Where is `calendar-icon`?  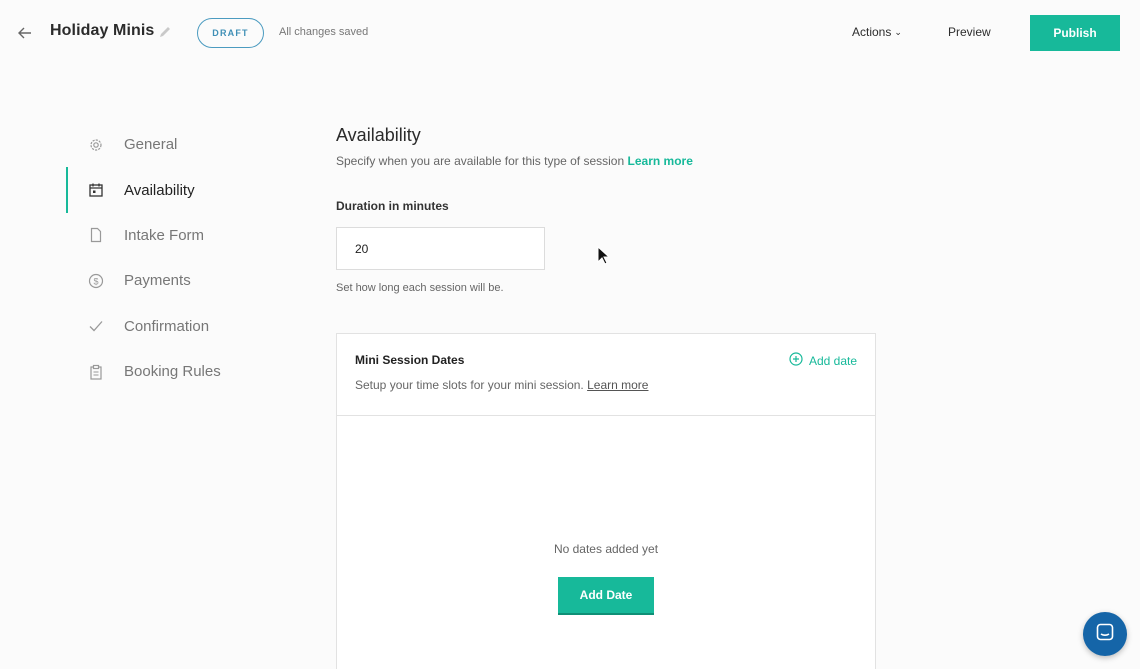
calendar-icon is located at coordinates (96, 190).